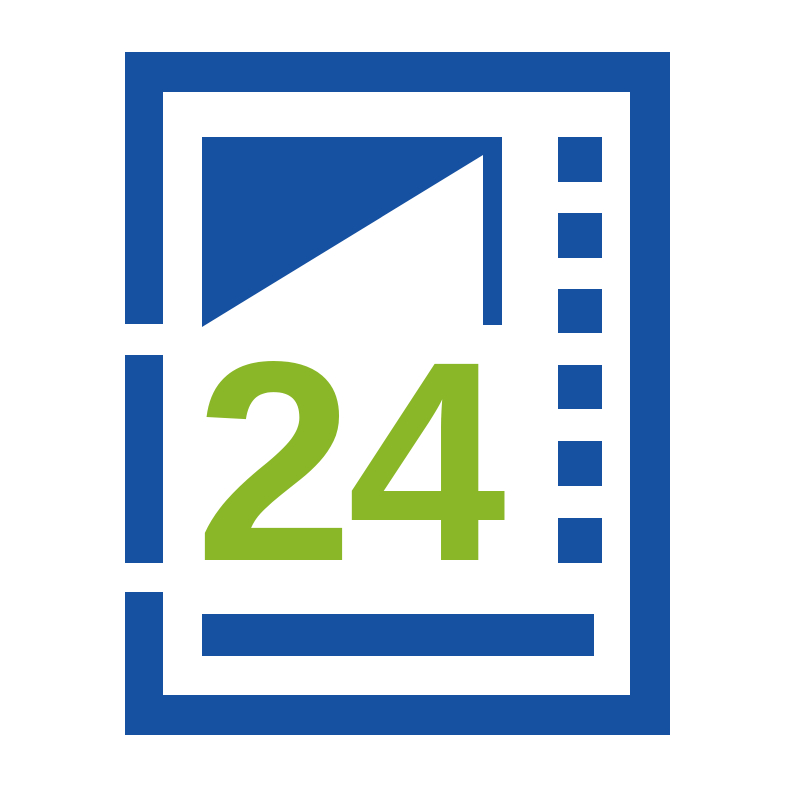 This screenshot has height=800, width=800. Describe the element at coordinates (397, 715) in the screenshot. I see `frame-bottom-bar` at that location.